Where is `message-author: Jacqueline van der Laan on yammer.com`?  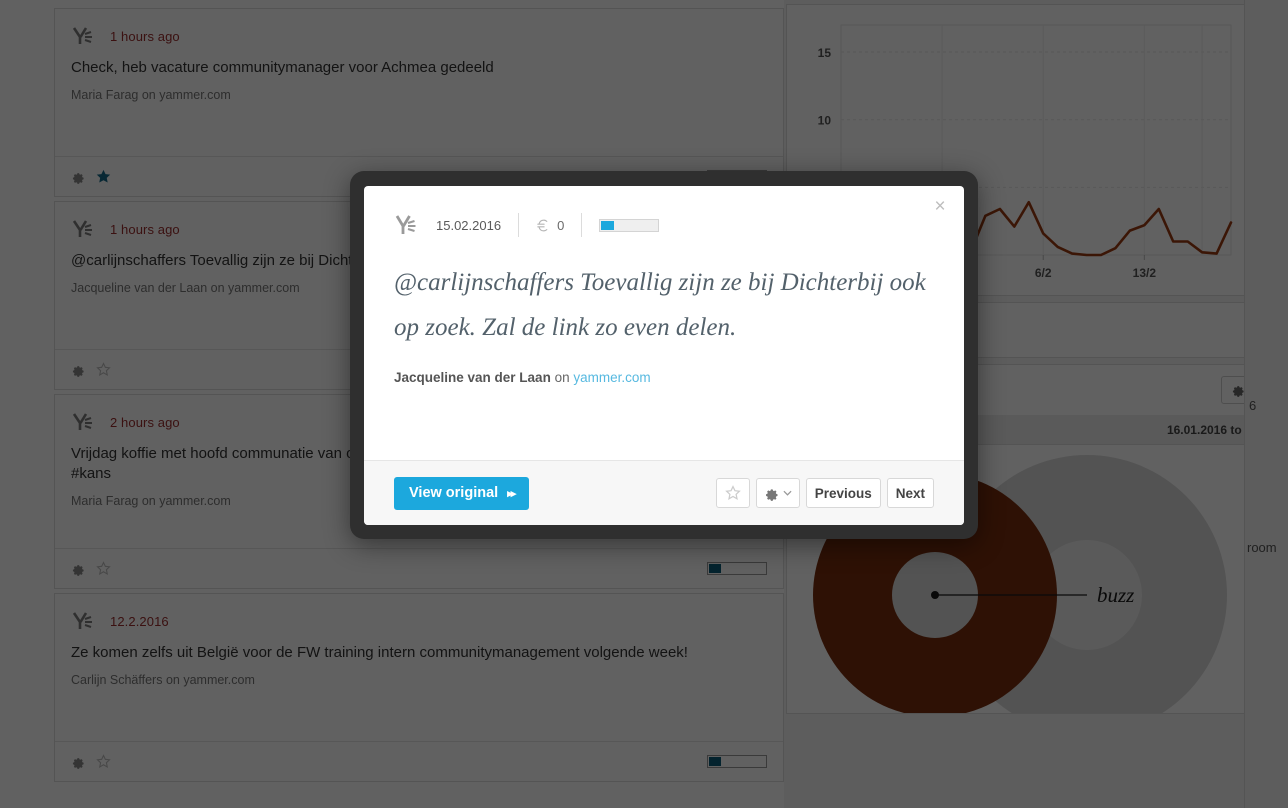
message-author: Jacqueline van der Laan on yammer.com is located at coordinates (664, 377).